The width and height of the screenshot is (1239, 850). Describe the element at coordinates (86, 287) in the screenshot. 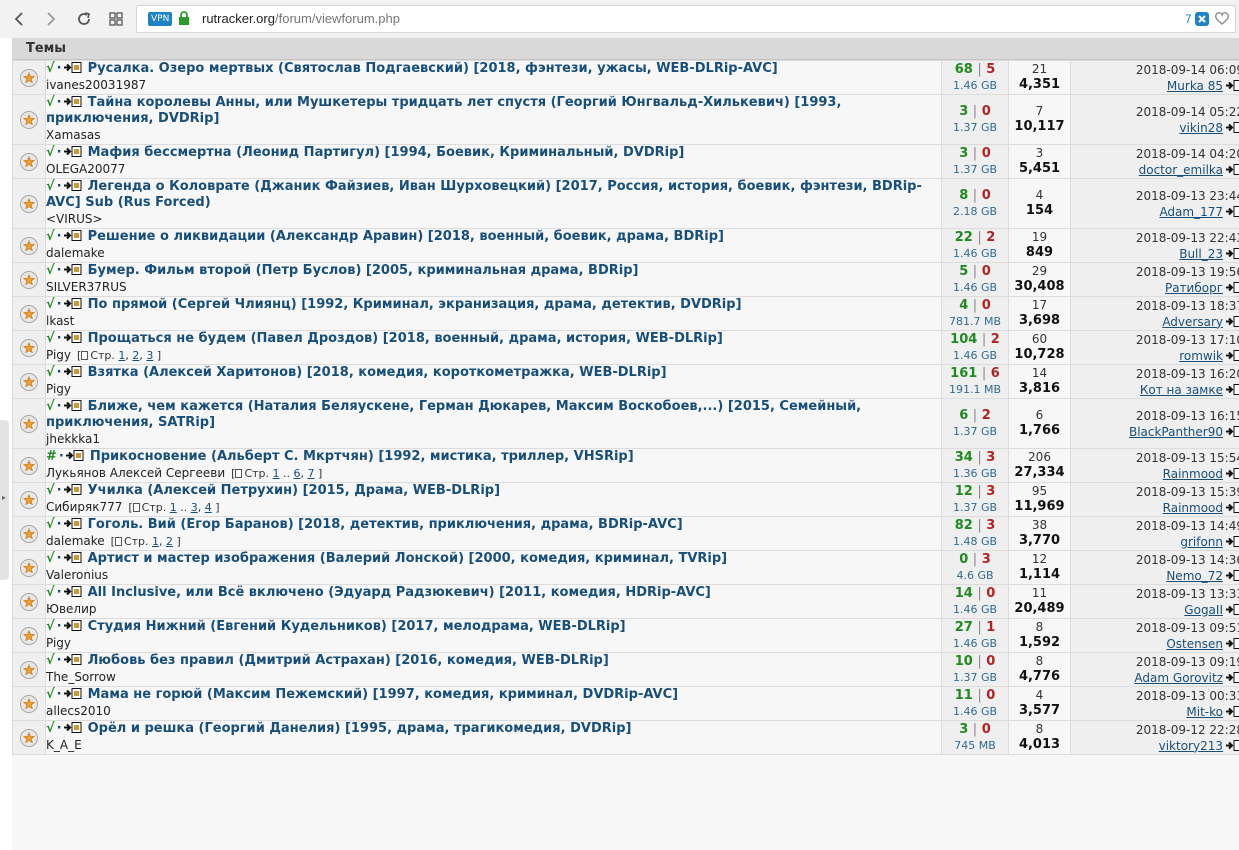

I see `topic-author: SILVER37RUS` at that location.